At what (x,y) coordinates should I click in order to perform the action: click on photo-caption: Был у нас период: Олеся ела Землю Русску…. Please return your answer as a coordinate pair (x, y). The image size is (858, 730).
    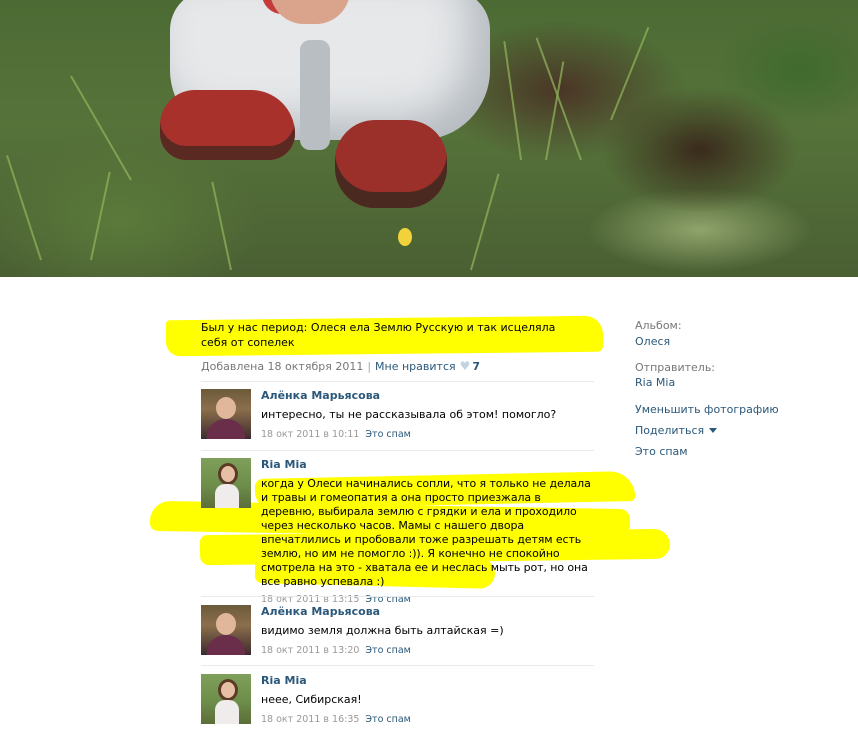
    Looking at the image, I should click on (378, 335).